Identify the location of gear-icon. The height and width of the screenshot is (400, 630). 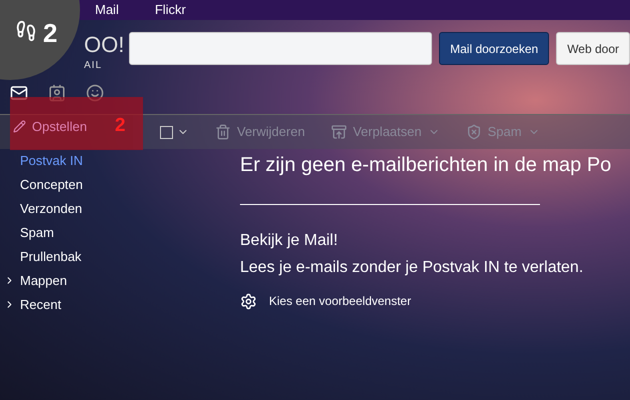
(248, 301).